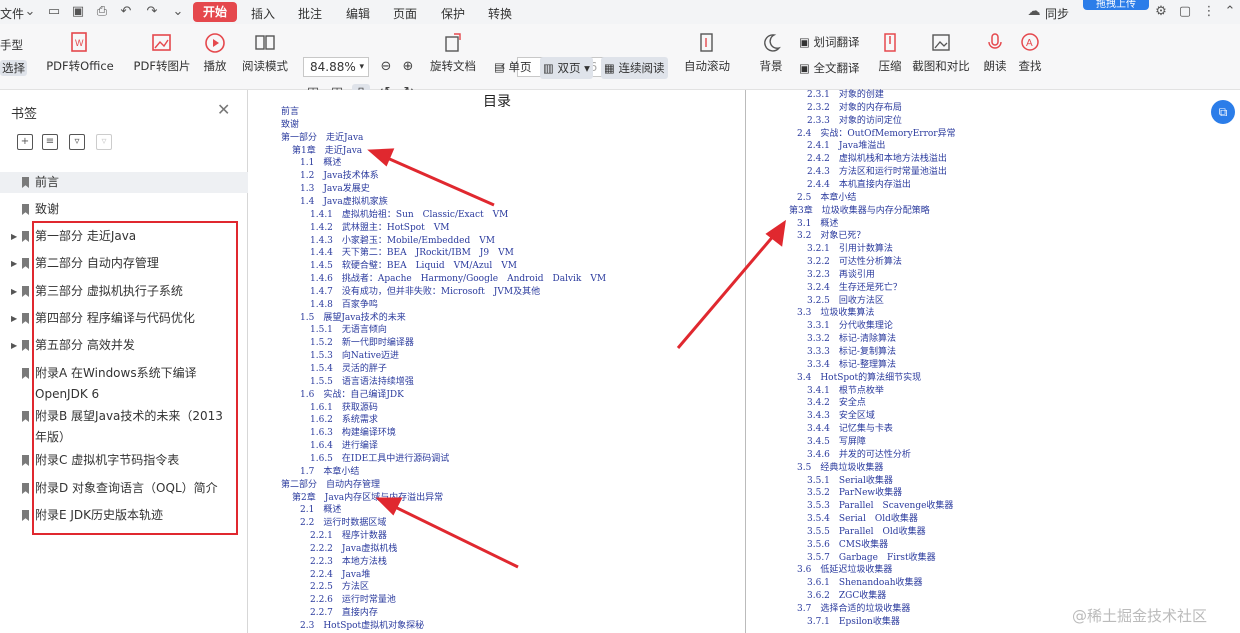 This screenshot has width=1240, height=633. What do you see at coordinates (859, 455) in the screenshot?
I see `toc-entry: 3.4.6 并发的可达性分析` at bounding box center [859, 455].